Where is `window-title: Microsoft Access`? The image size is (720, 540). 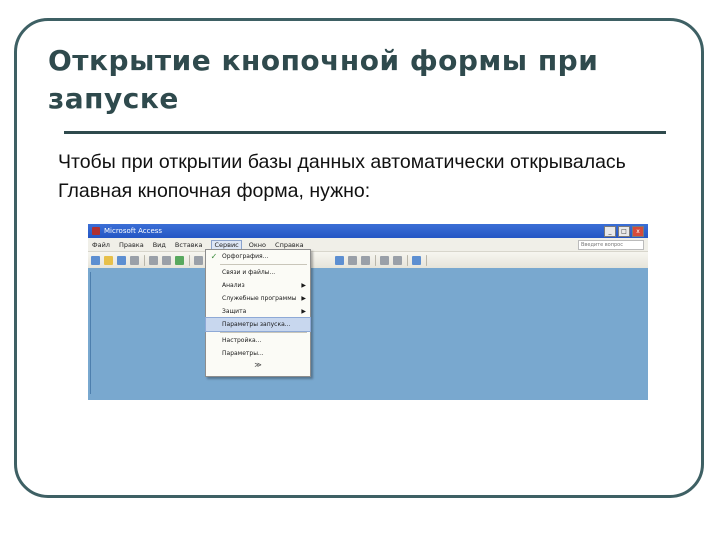 window-title: Microsoft Access is located at coordinates (133, 231).